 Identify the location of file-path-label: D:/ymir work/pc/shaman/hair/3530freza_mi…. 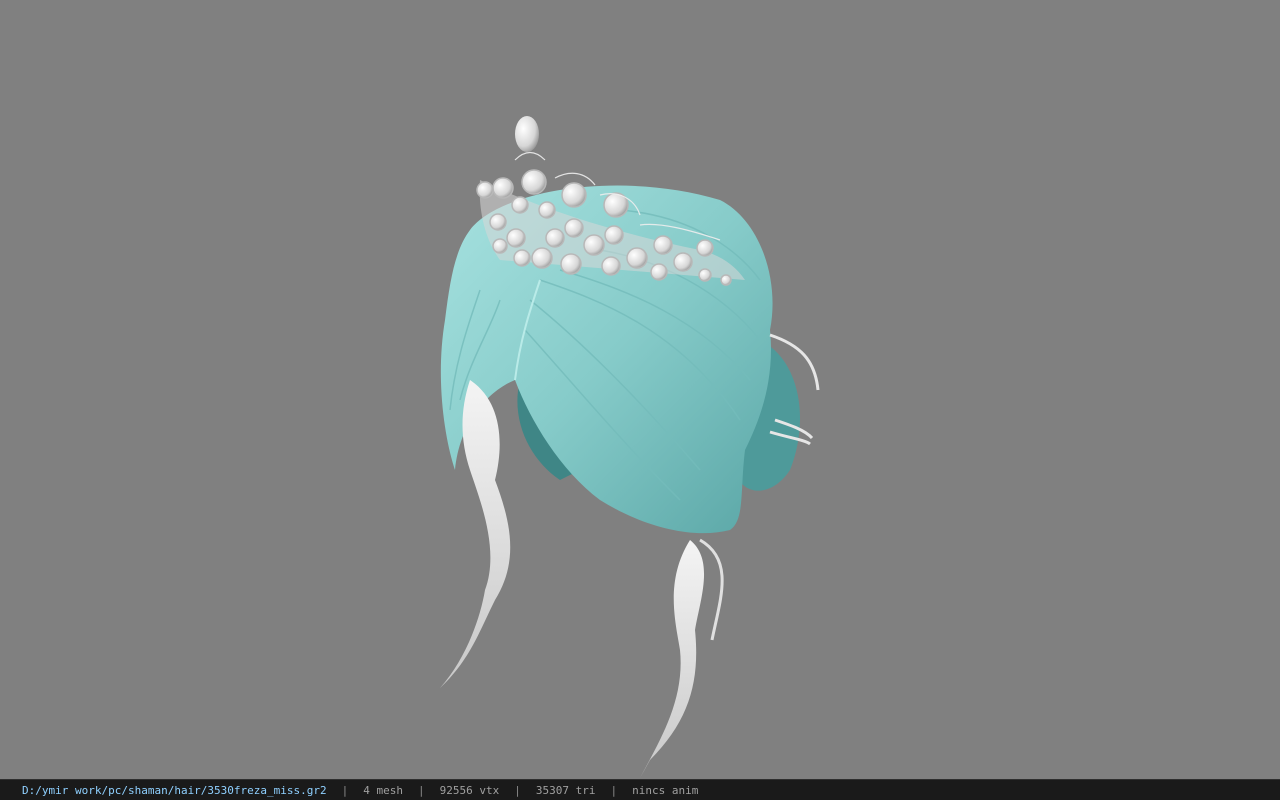
(174, 790).